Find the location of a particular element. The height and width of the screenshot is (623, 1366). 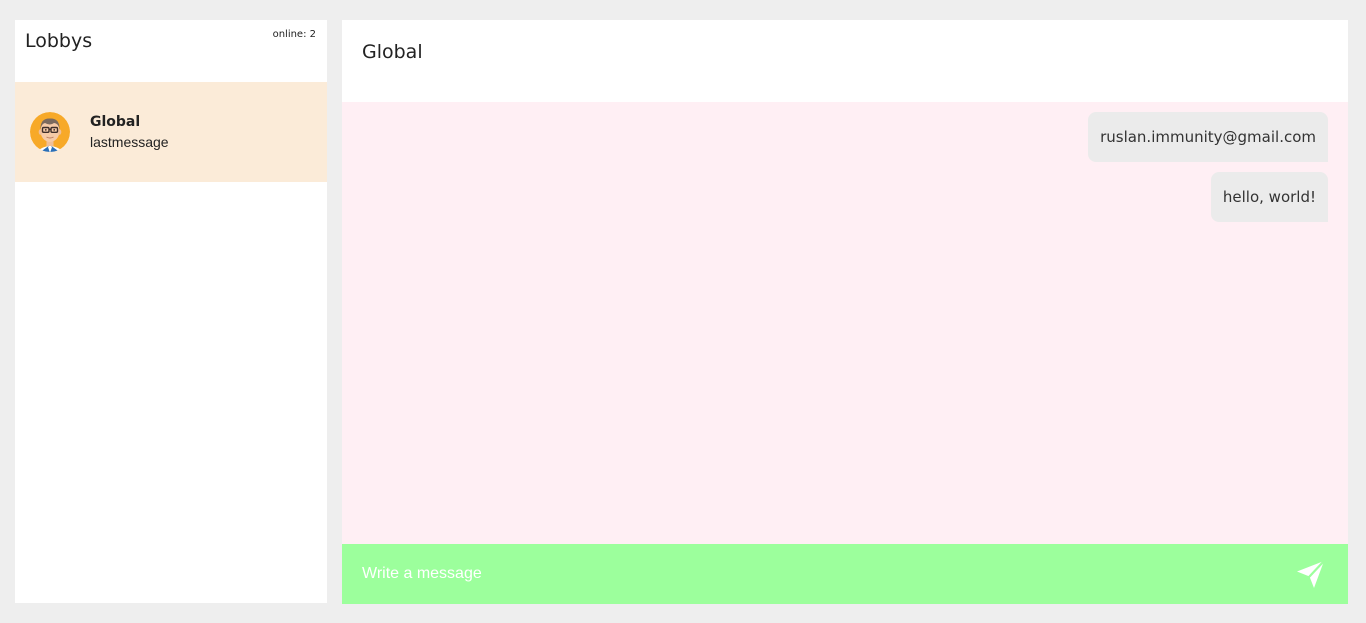

sidebar-header: Lobbys online: 2 is located at coordinates (171, 51).